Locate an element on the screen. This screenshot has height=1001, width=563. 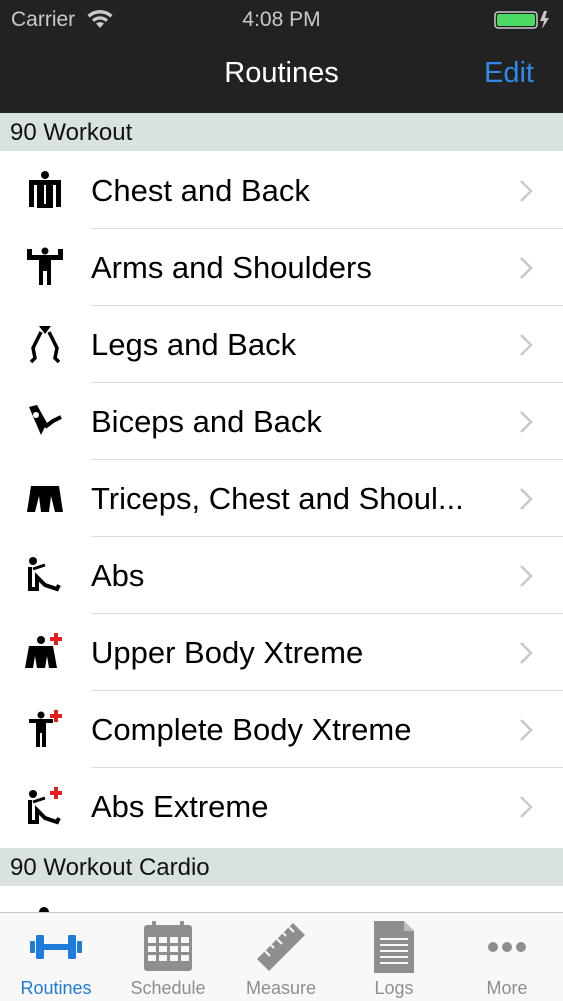
document-icon is located at coordinates (394, 947).